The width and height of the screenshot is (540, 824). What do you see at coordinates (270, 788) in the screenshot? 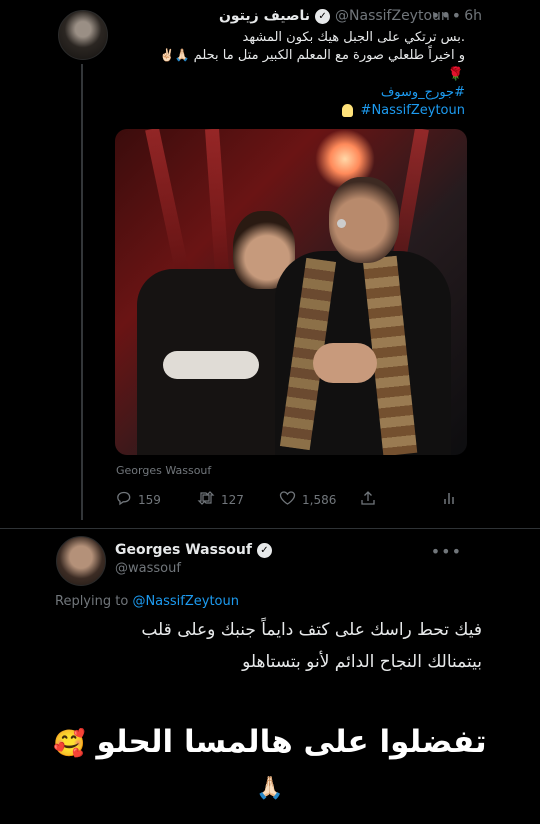
I see `praying-hands-emoji-icon: 🙏🏻` at bounding box center [270, 788].